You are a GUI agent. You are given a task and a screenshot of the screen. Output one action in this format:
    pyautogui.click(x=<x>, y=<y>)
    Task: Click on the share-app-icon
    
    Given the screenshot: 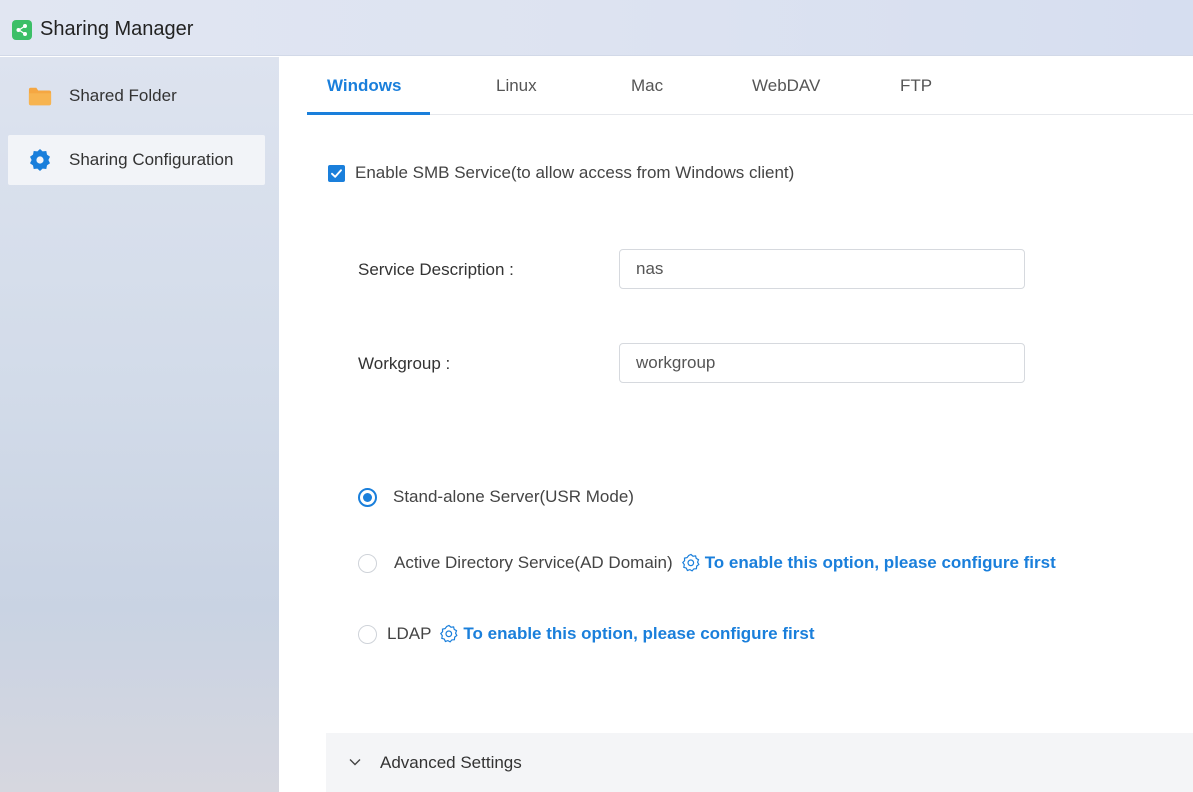 What is the action you would take?
    pyautogui.click(x=22, y=30)
    